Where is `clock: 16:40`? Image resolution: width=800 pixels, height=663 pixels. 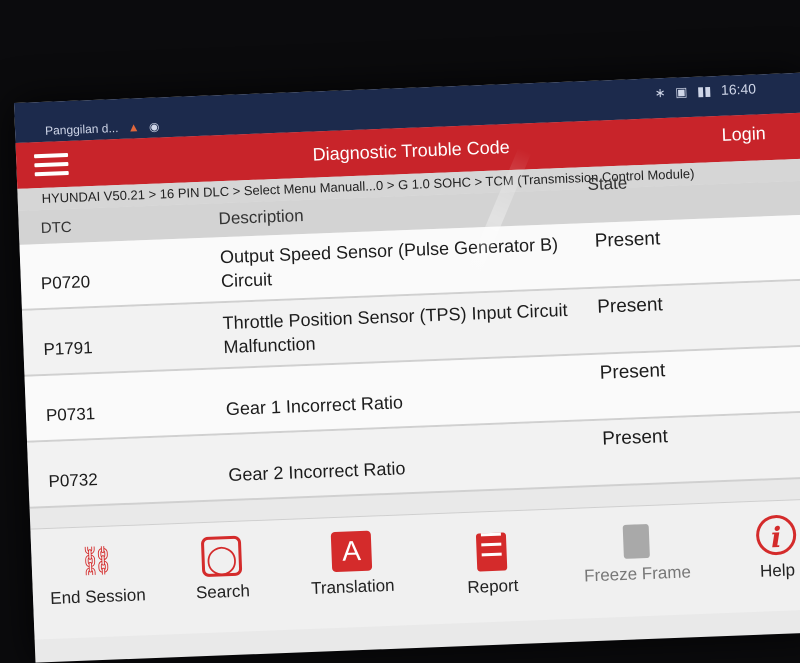 clock: 16:40 is located at coordinates (738, 89).